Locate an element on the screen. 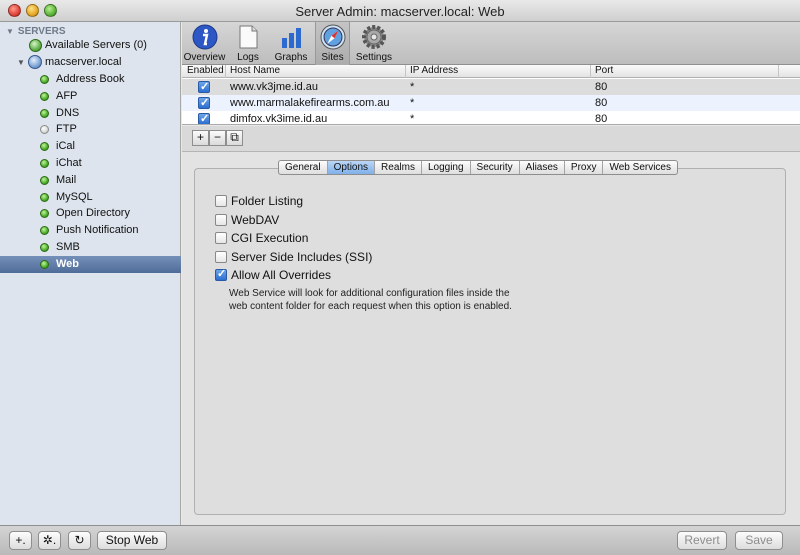  column-header-ip-address: IP Address is located at coordinates (434, 71).